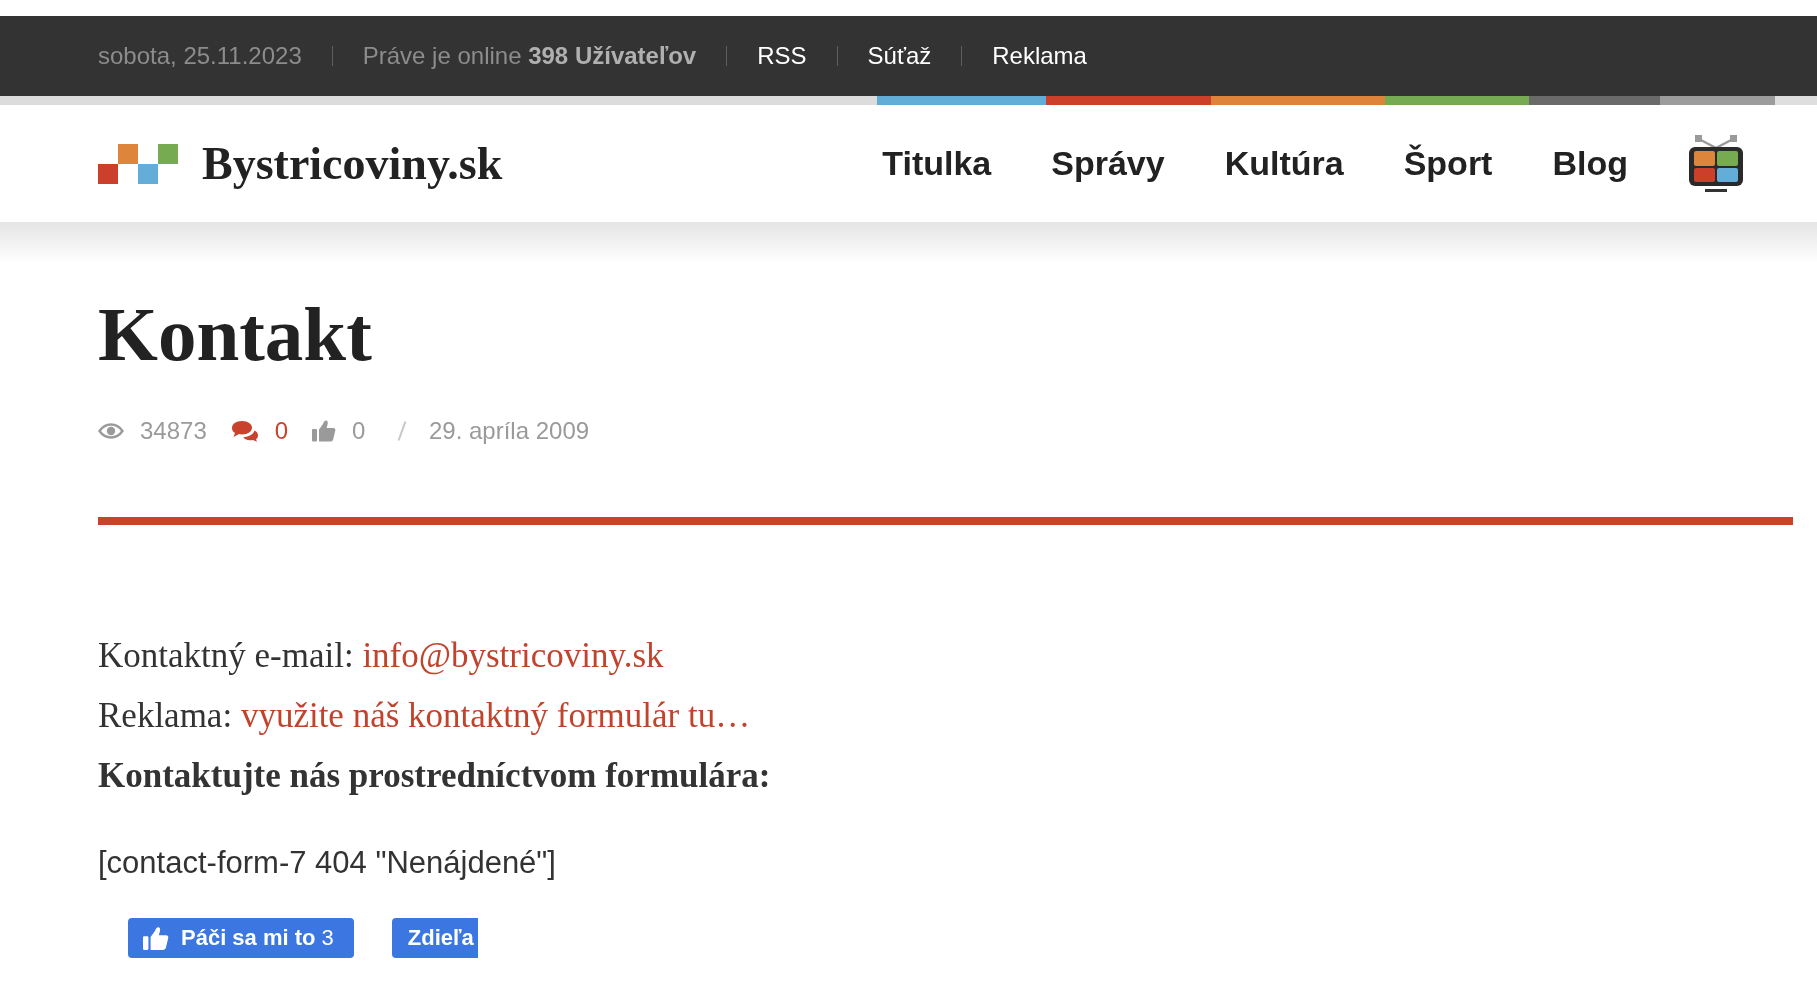 The height and width of the screenshot is (1005, 1817). What do you see at coordinates (173, 431) in the screenshot?
I see `view-count: 34873` at bounding box center [173, 431].